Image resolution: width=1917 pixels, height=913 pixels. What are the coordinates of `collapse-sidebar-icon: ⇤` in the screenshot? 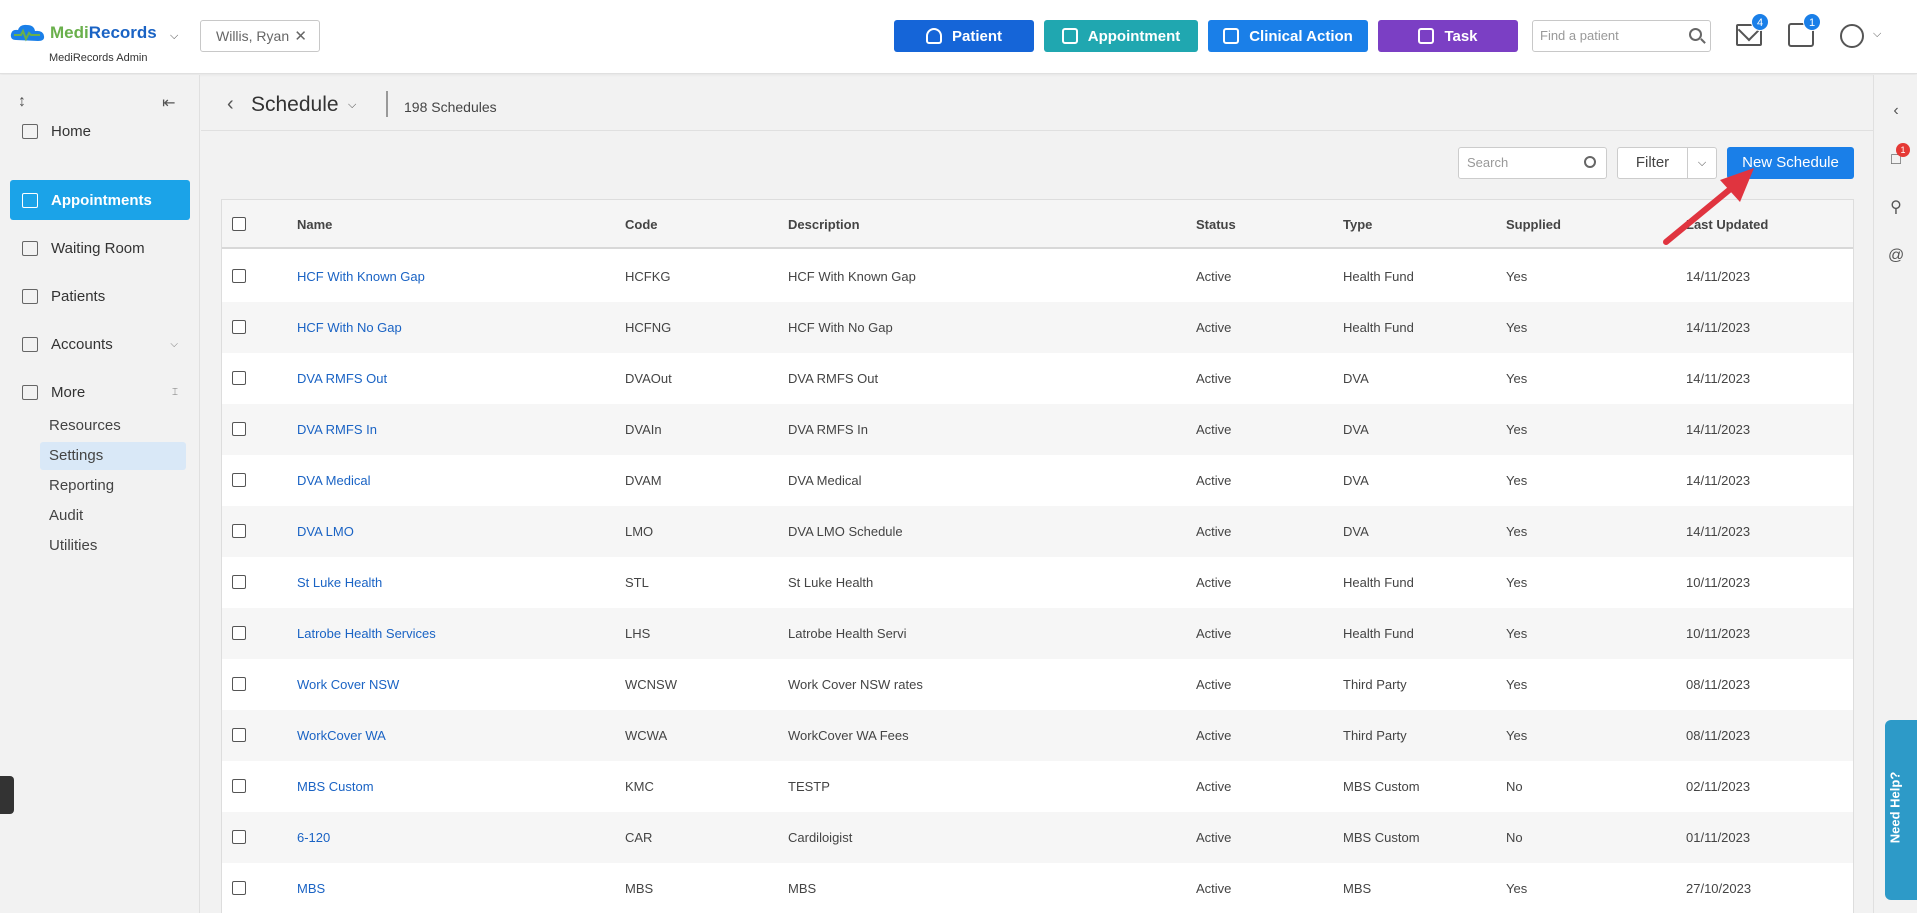 It's located at (168, 103).